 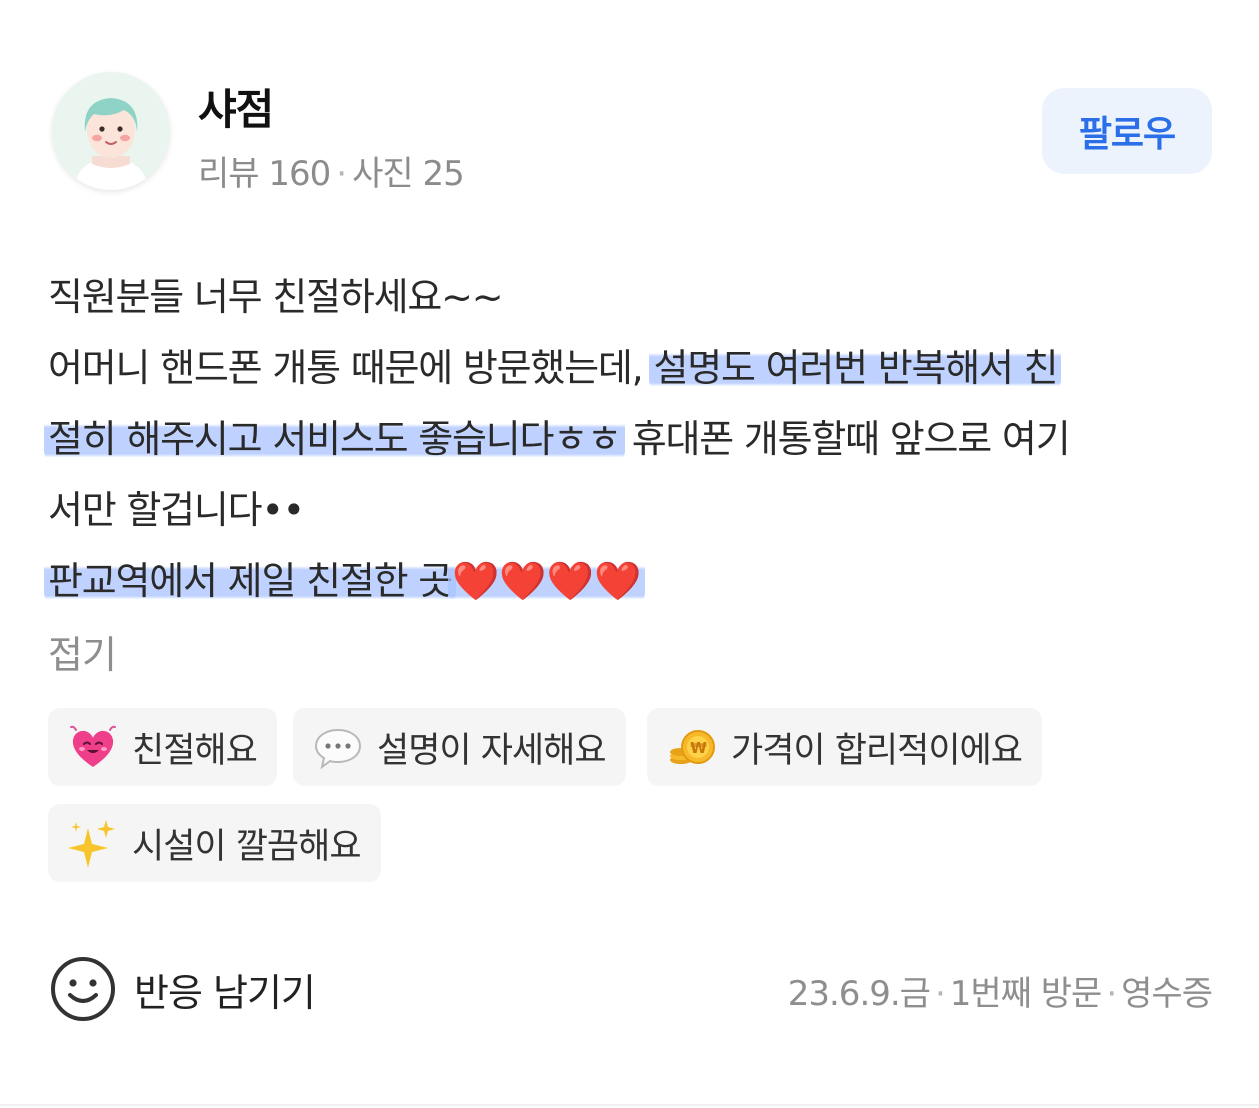 I want to click on visit-count: 1번째 방문, so click(x=1026, y=994).